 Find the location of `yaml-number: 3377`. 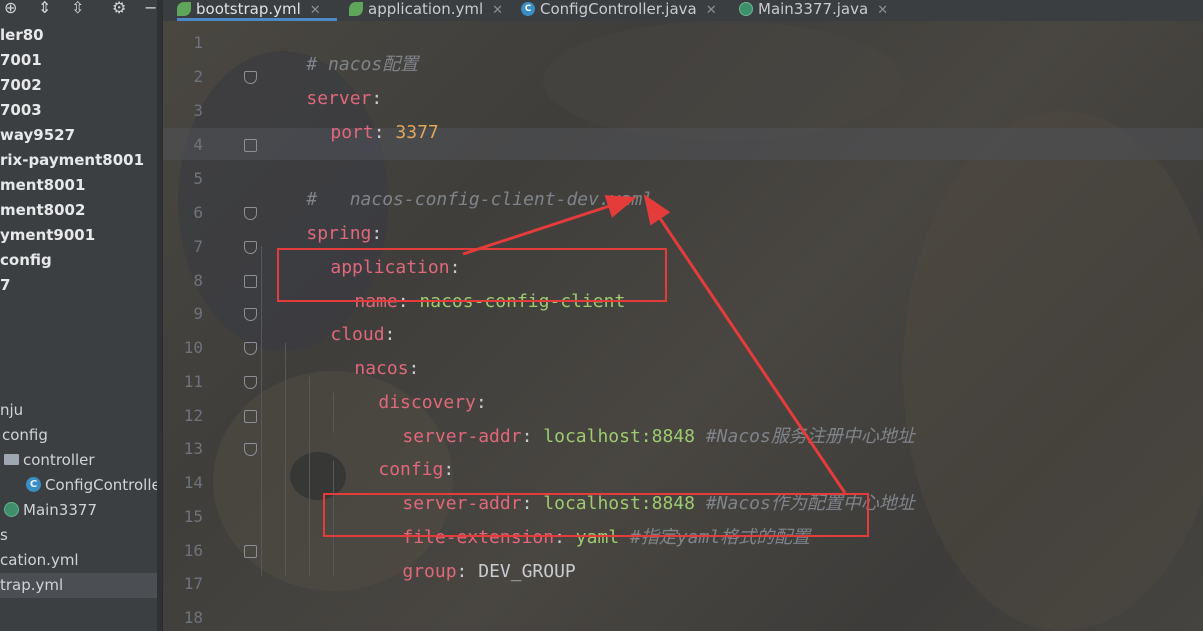

yaml-number: 3377 is located at coordinates (417, 132).